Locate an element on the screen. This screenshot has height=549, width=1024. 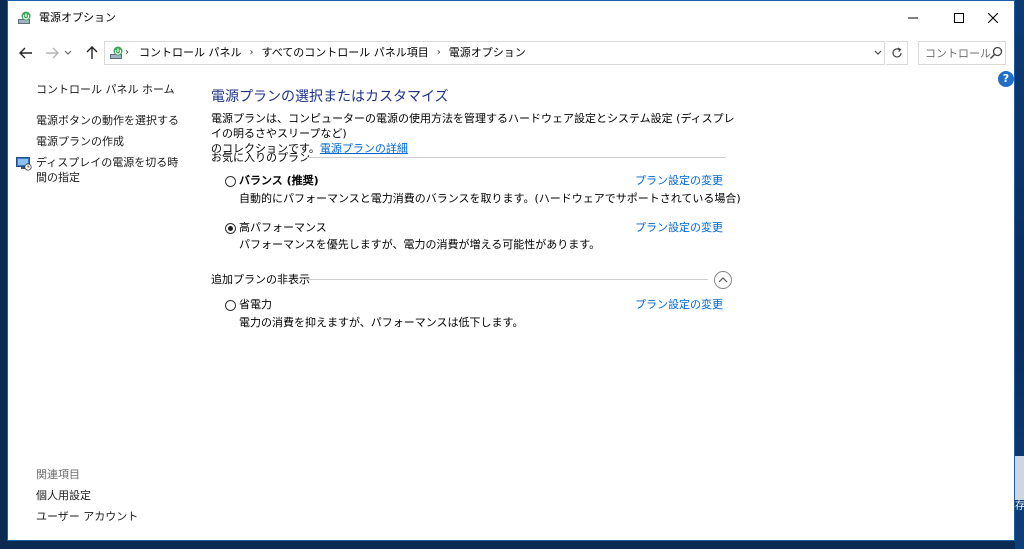
change-plan-settings-link-power-saver: プラン設定の変更 is located at coordinates (679, 304).